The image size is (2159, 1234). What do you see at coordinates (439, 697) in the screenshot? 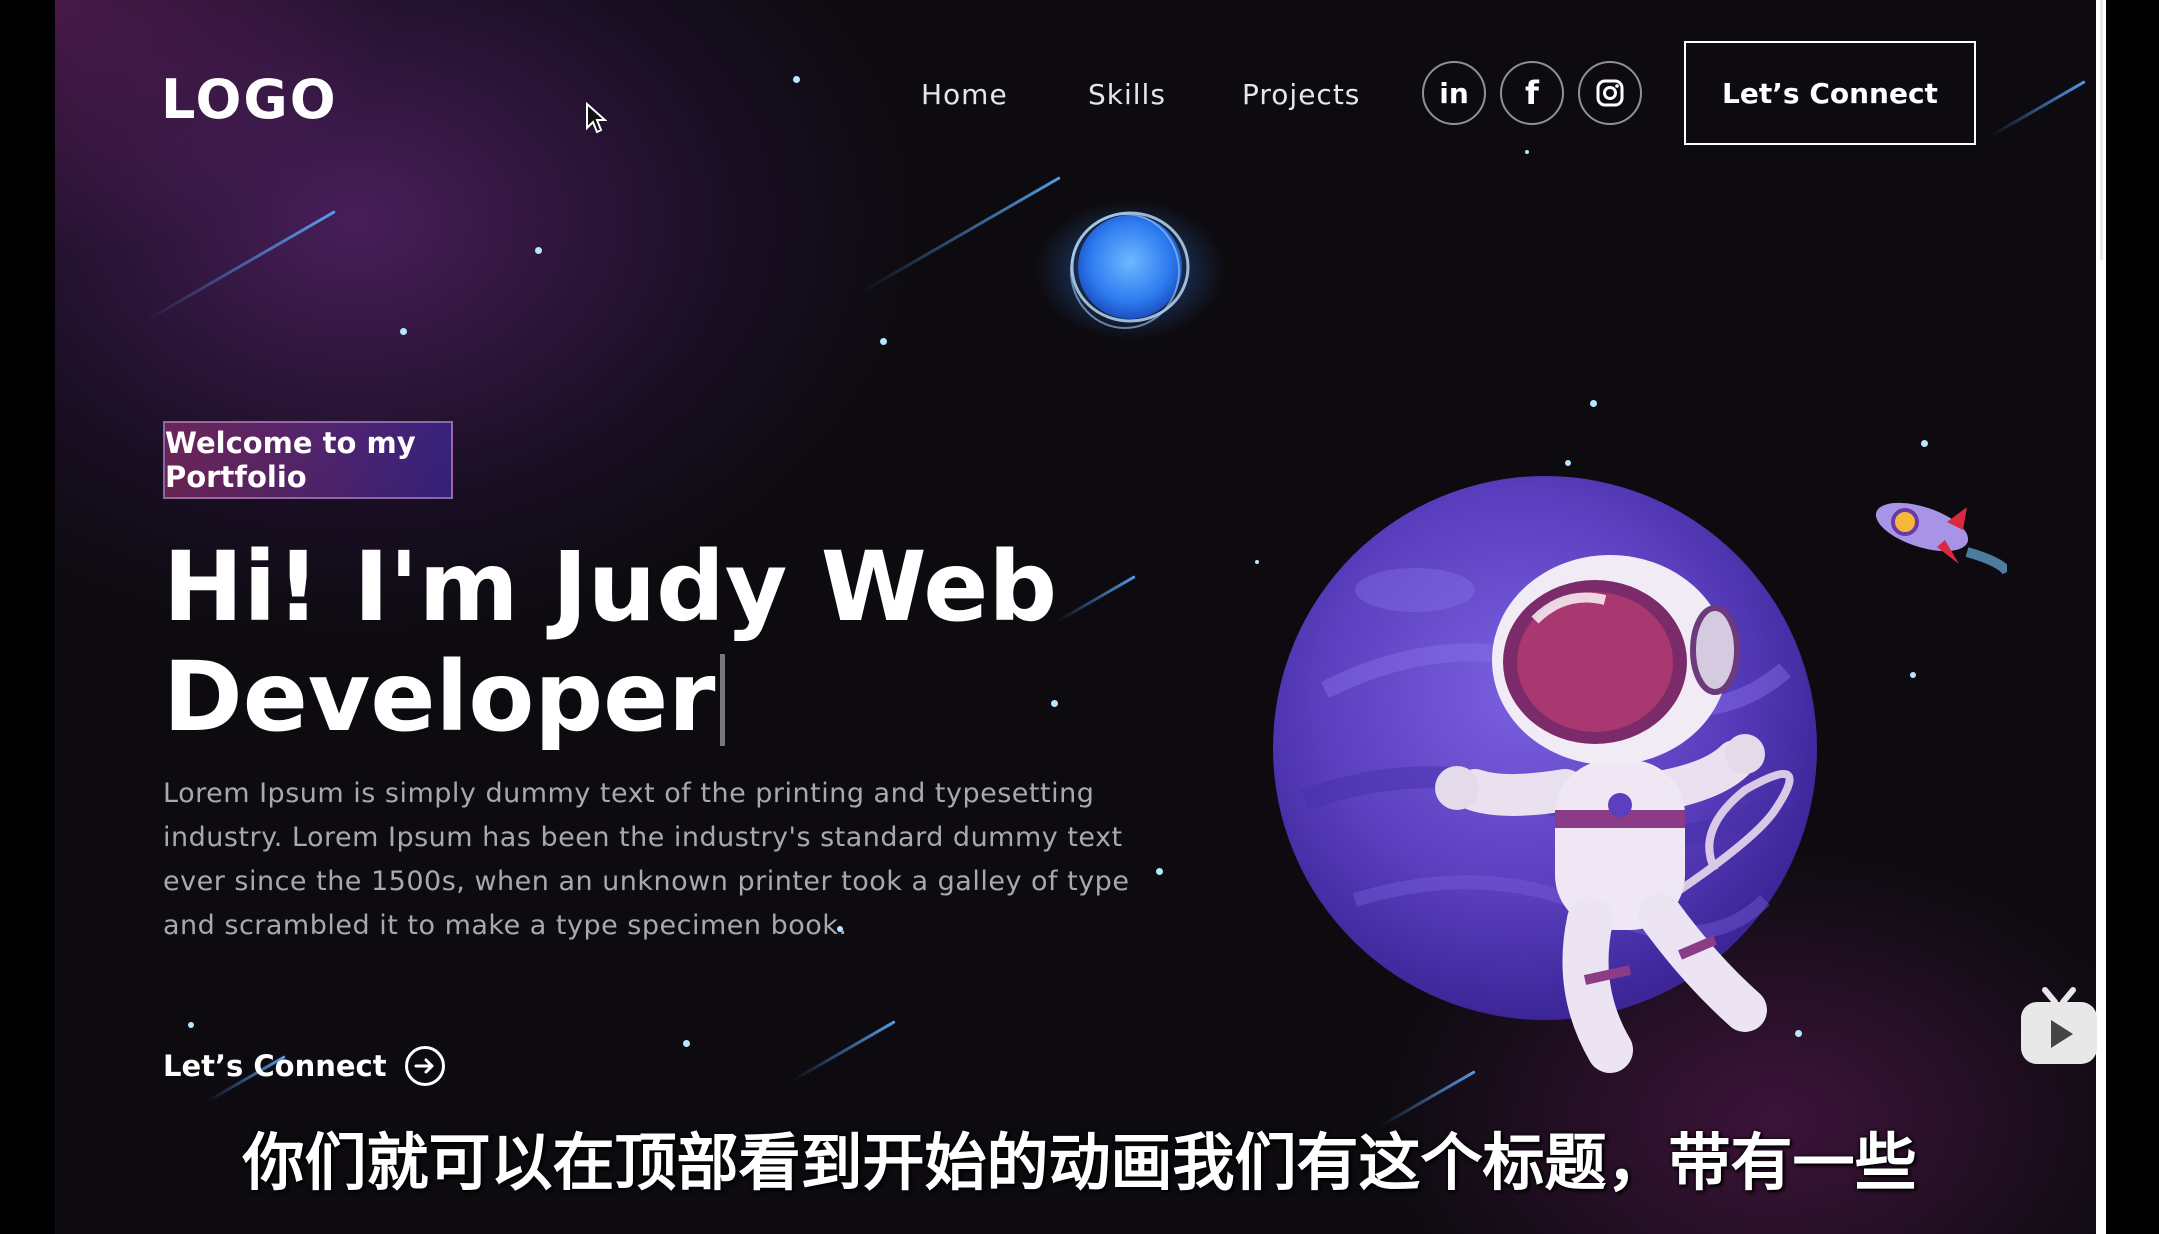
I see `hero-title-line2: Developer` at bounding box center [439, 697].